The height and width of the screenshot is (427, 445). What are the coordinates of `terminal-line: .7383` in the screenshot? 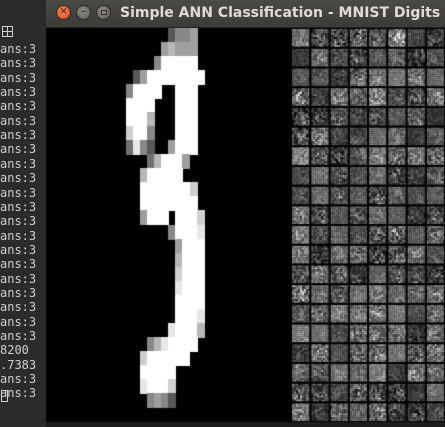 It's located at (18, 364).